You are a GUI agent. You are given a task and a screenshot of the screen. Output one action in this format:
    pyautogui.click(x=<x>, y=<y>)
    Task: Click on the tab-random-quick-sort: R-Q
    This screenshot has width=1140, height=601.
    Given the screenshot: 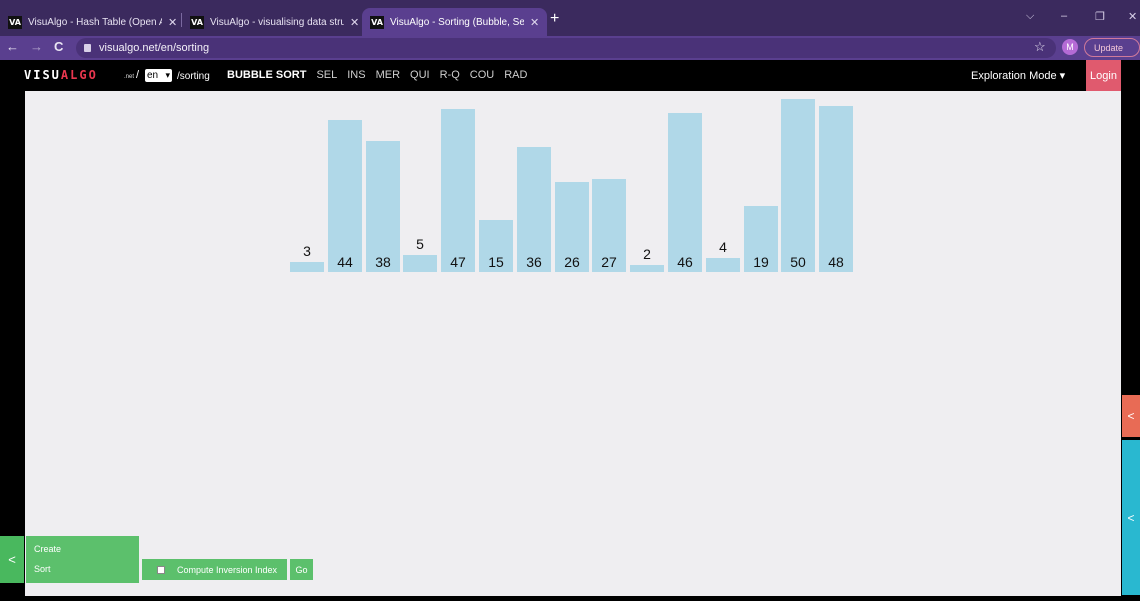 What is the action you would take?
    pyautogui.click(x=450, y=75)
    